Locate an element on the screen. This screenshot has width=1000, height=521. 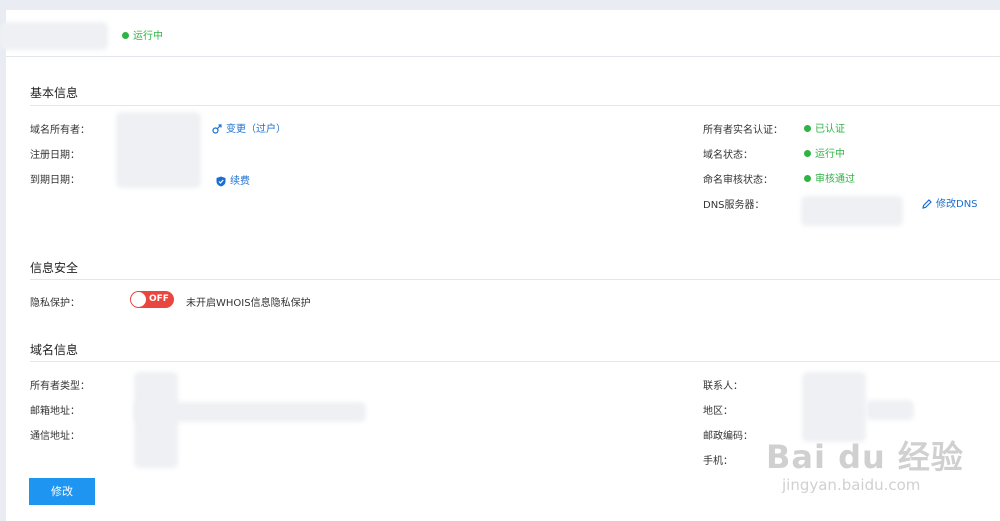
security-title: 信息安全 is located at coordinates (54, 268).